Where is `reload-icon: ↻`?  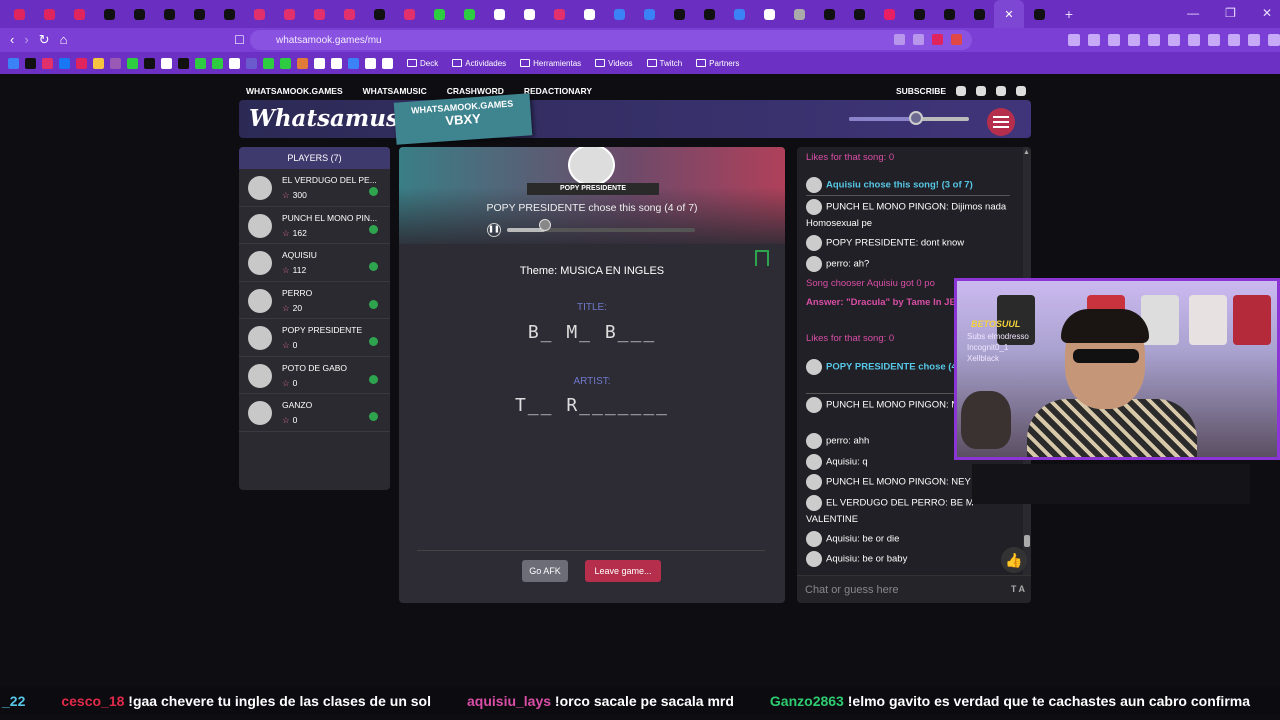 reload-icon: ↻ is located at coordinates (44, 40).